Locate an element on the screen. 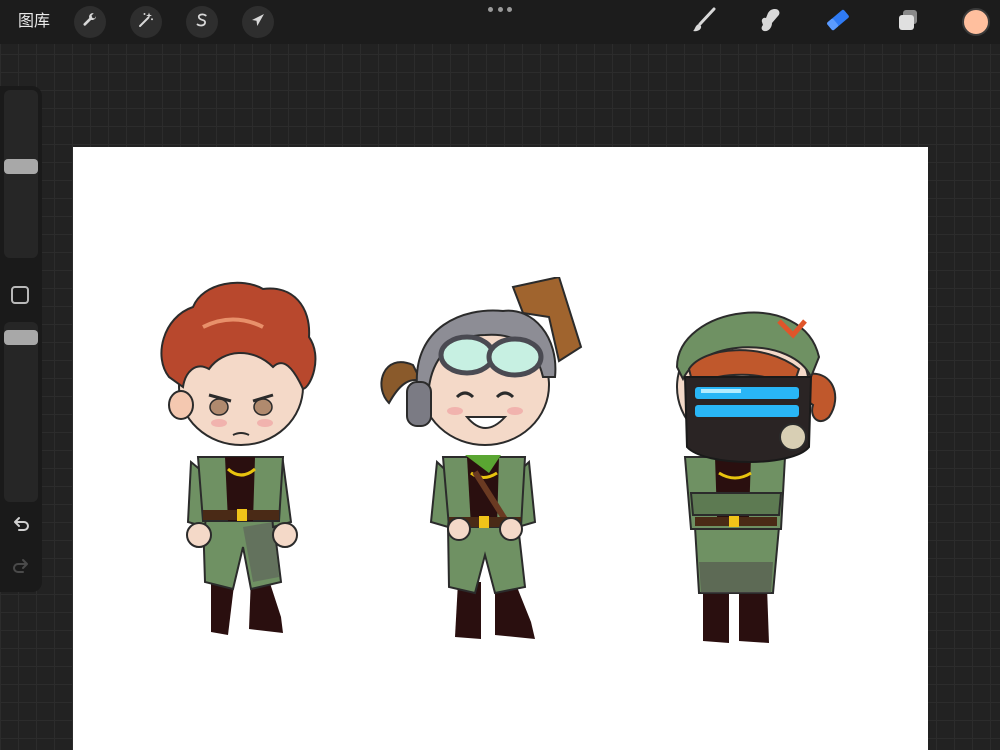 The height and width of the screenshot is (750, 1000). layers-button is located at coordinates (908, 22).